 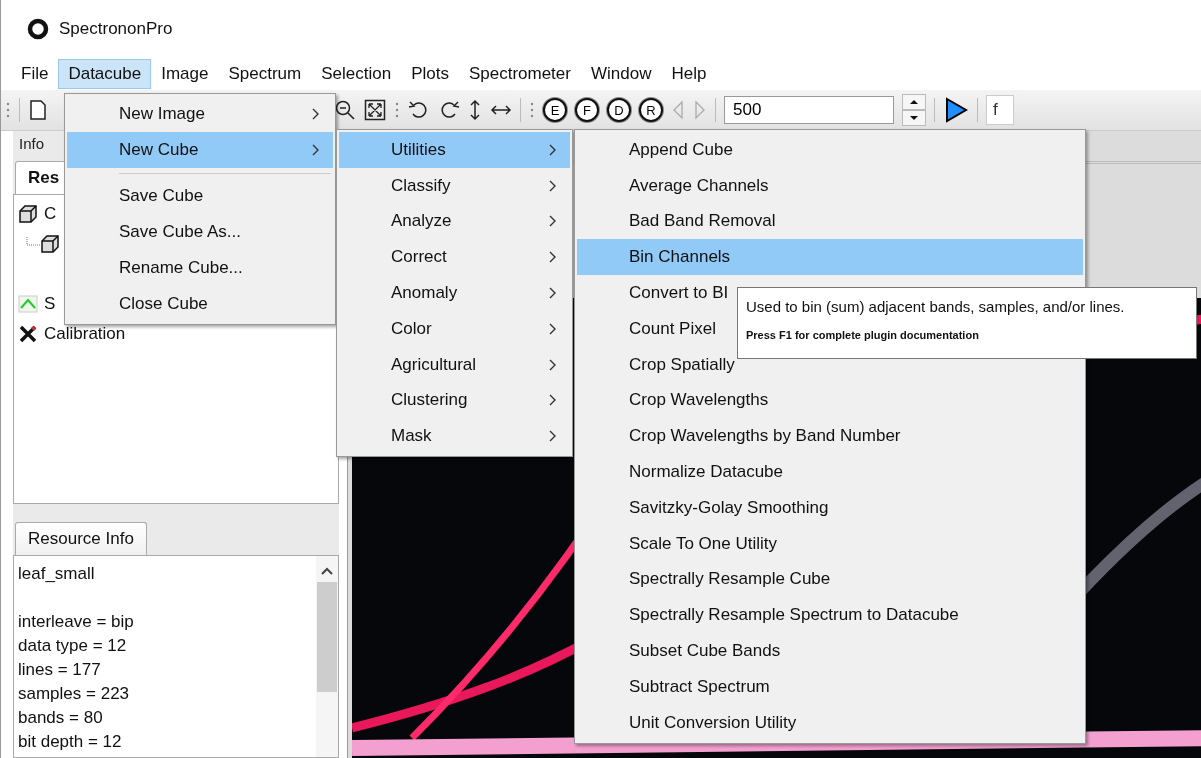 What do you see at coordinates (621, 74) in the screenshot?
I see `menu-item: Window` at bounding box center [621, 74].